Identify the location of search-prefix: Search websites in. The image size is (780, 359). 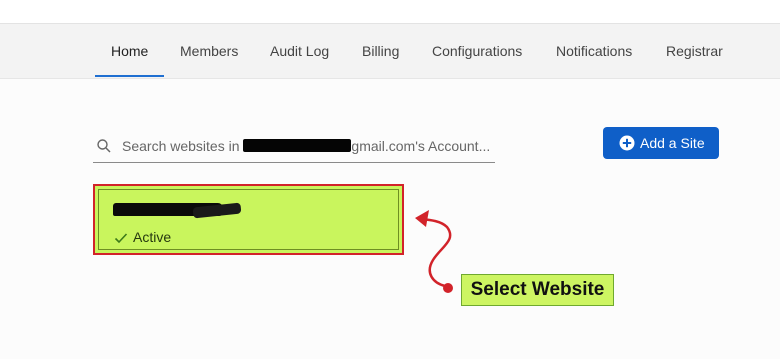
(181, 146).